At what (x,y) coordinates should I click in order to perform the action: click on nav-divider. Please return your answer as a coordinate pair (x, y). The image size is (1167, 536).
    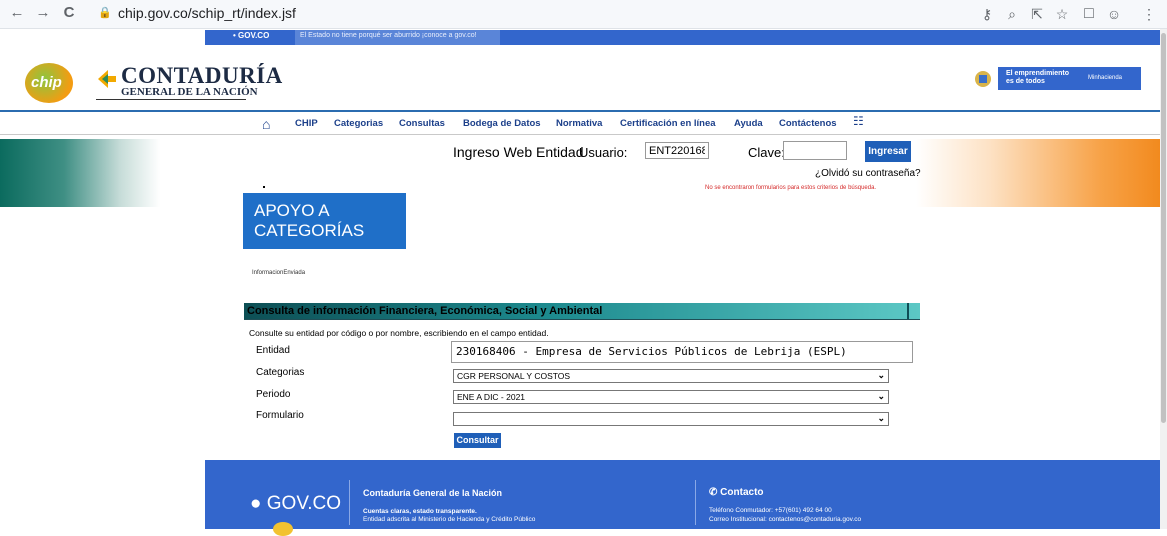
    Looking at the image, I should click on (580, 134).